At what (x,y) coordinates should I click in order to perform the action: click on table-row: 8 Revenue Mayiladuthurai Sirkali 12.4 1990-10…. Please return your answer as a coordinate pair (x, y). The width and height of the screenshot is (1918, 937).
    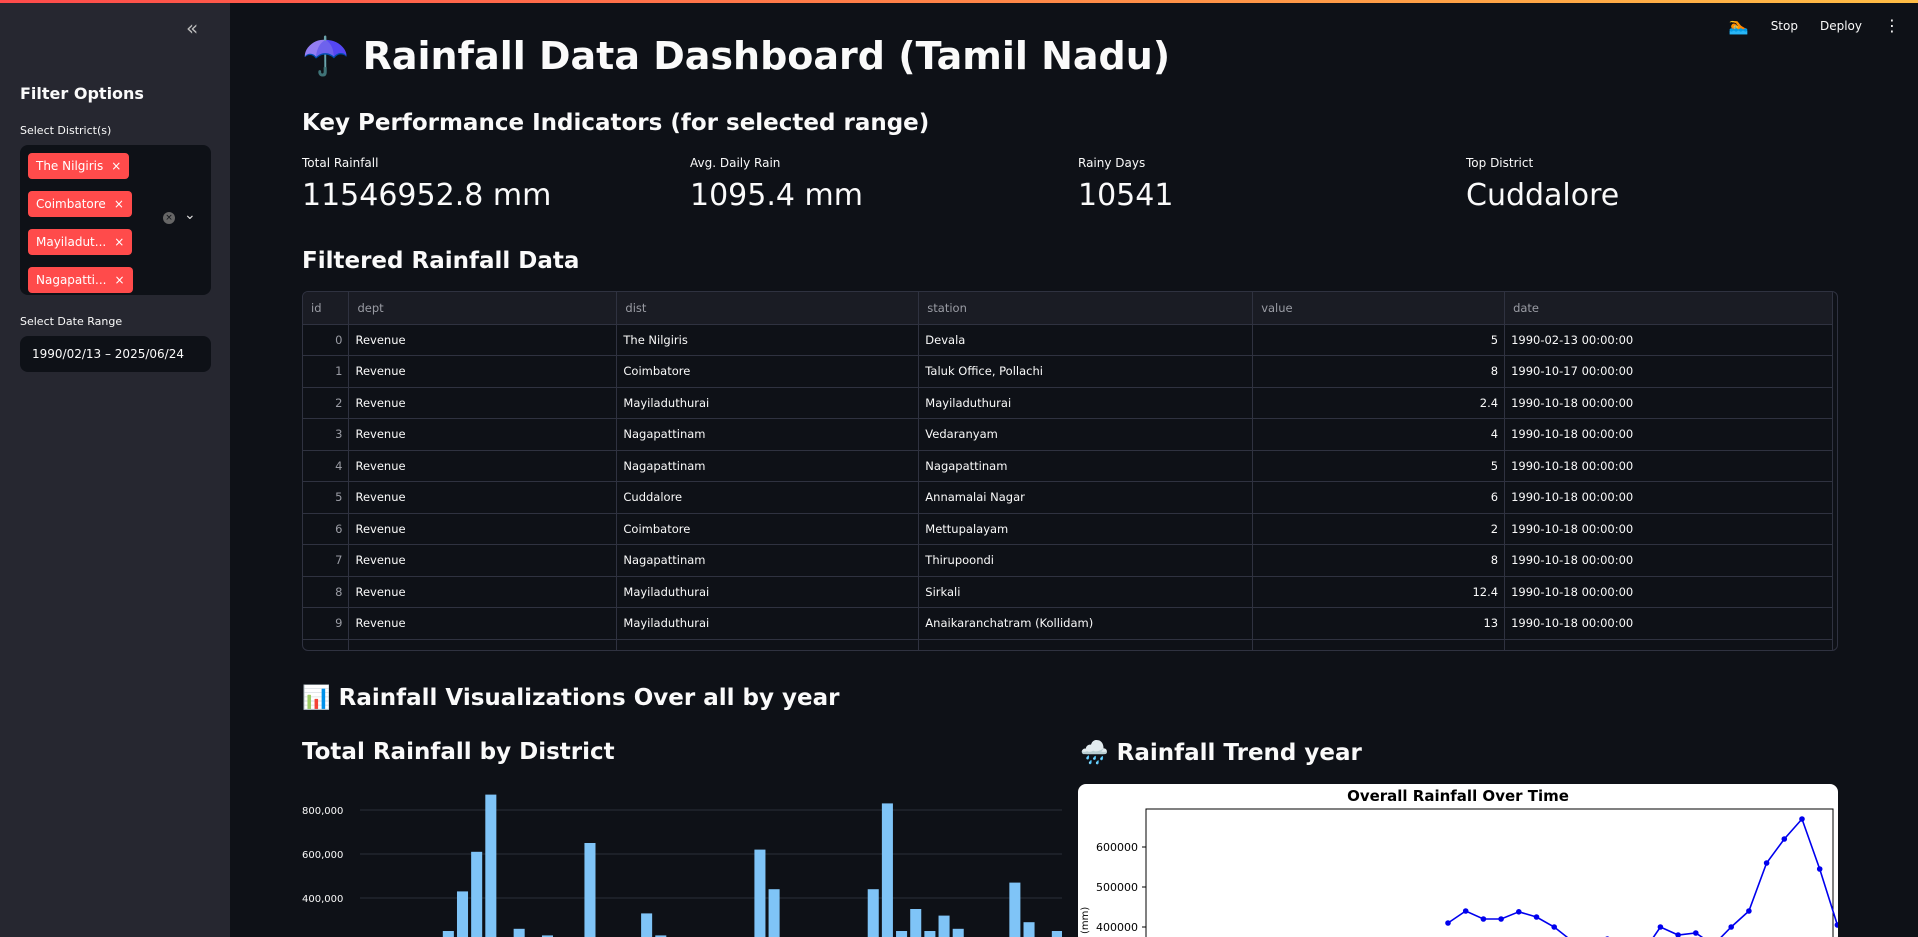
    Looking at the image, I should click on (1068, 592).